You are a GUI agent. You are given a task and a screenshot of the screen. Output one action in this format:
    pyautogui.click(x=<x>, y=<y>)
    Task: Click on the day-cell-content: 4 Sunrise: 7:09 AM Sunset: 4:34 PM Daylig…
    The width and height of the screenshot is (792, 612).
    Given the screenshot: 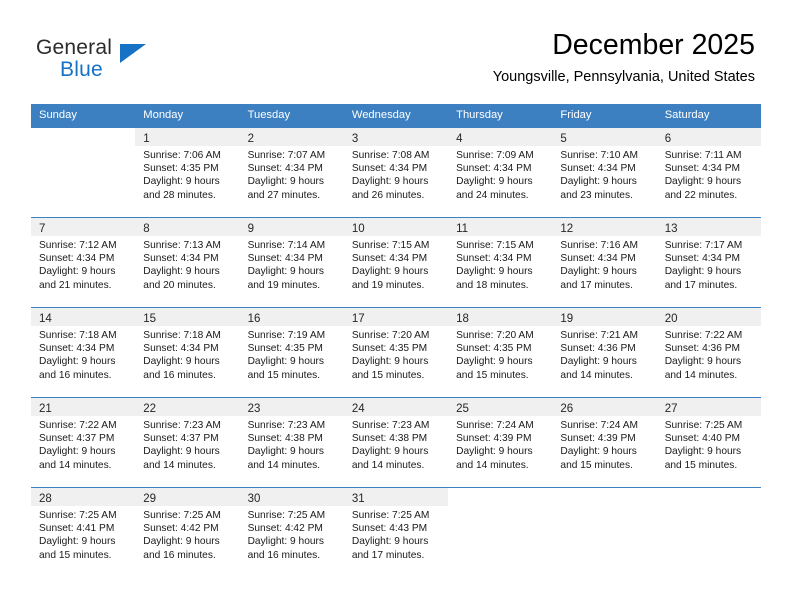 What is the action you would take?
    pyautogui.click(x=500, y=172)
    